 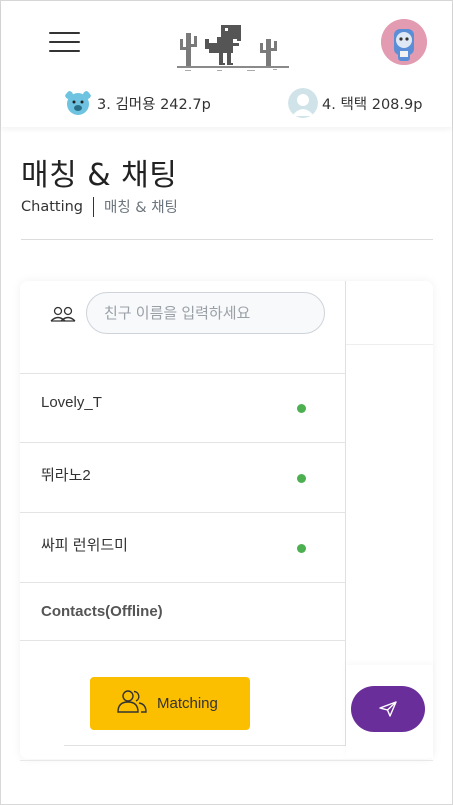 I want to click on hamburger-menu-icon, so click(x=64, y=41).